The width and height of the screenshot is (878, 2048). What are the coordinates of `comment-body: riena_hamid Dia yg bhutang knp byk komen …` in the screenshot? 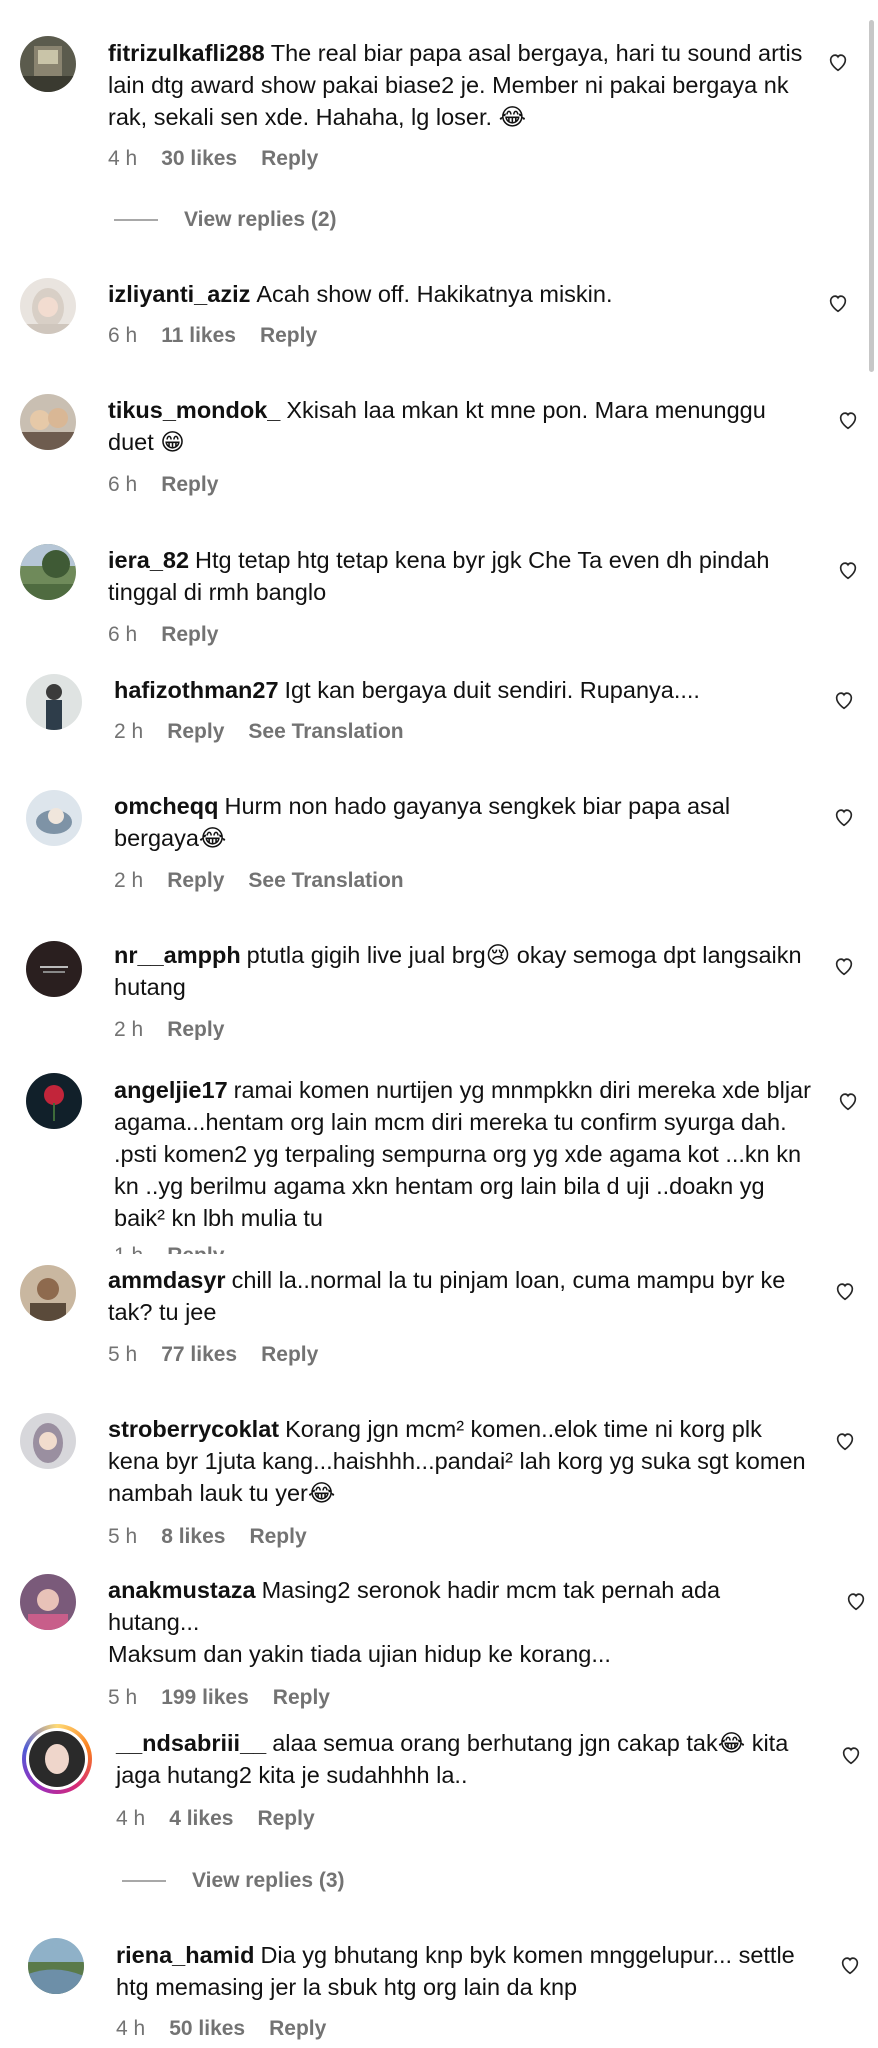 It's located at (466, 1971).